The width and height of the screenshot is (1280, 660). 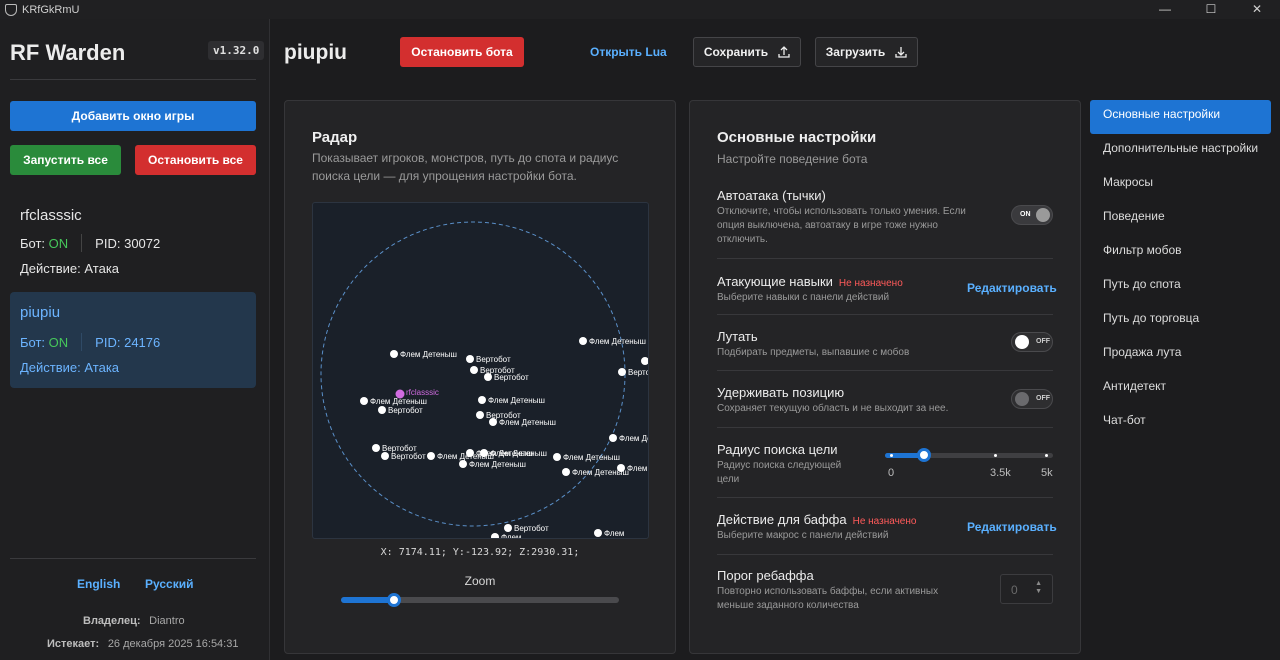 I want to click on setting-title: Автоатака (тычки), so click(x=771, y=195).